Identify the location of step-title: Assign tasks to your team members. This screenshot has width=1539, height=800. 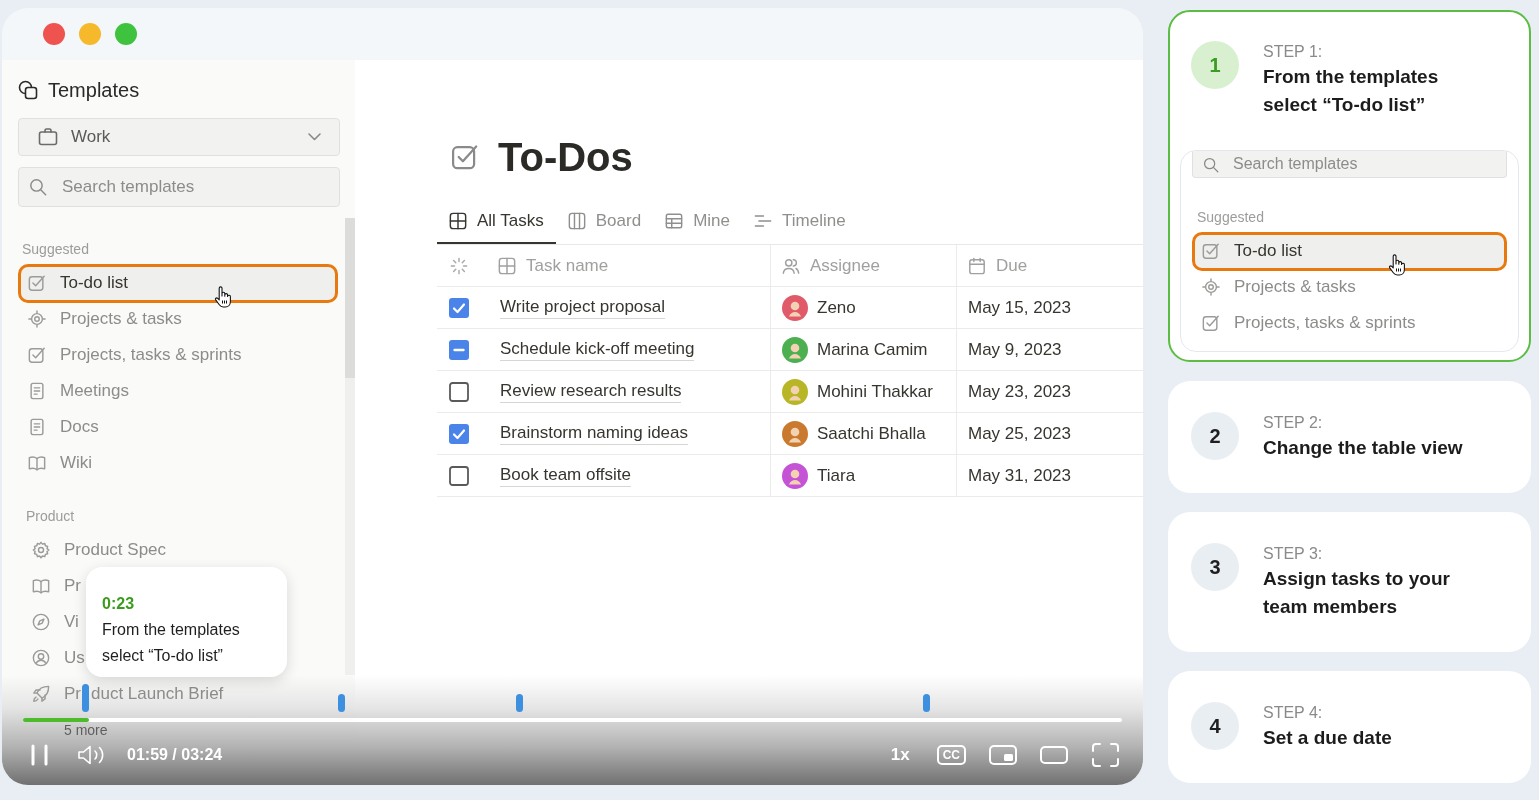
(1357, 593).